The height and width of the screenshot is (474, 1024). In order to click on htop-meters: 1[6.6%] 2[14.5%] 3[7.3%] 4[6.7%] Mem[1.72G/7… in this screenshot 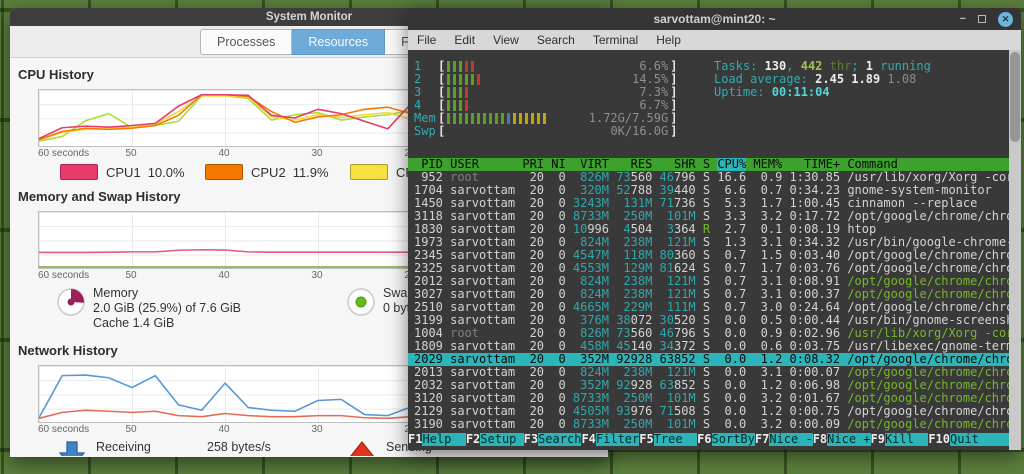, I will do `click(545, 99)`.